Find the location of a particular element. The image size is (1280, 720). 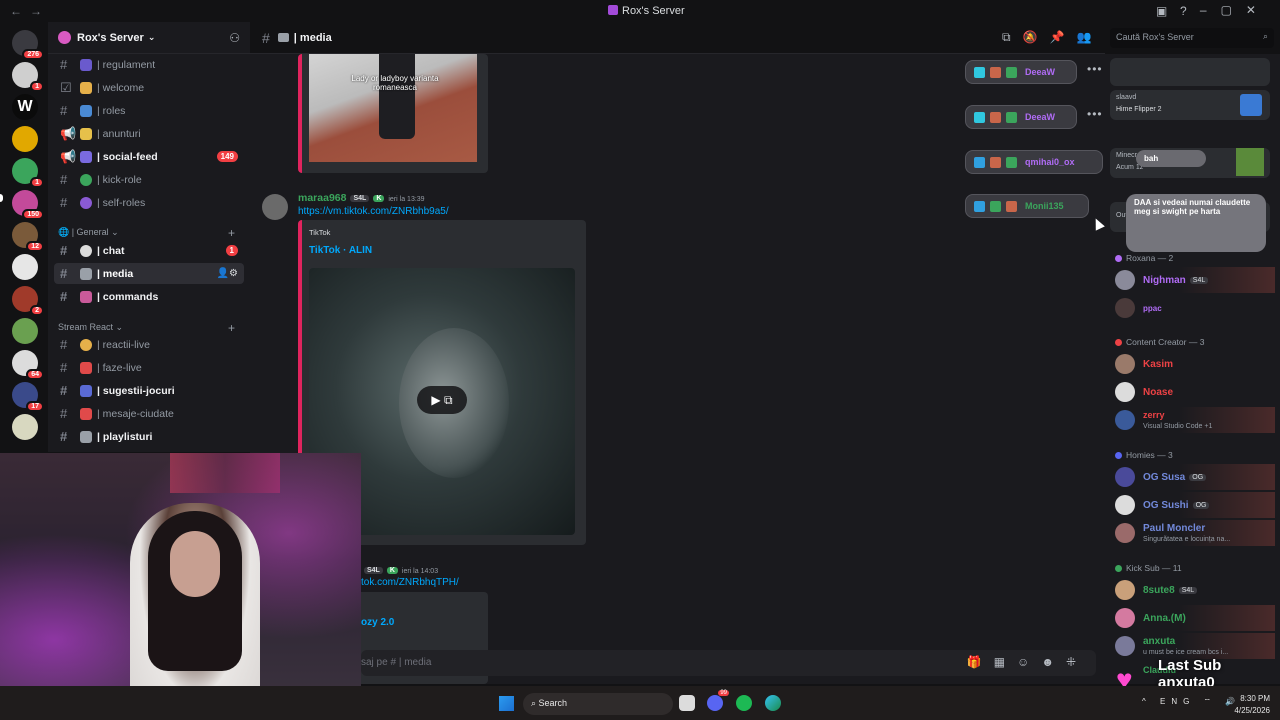

help-icon: ? is located at coordinates (1183, 11).